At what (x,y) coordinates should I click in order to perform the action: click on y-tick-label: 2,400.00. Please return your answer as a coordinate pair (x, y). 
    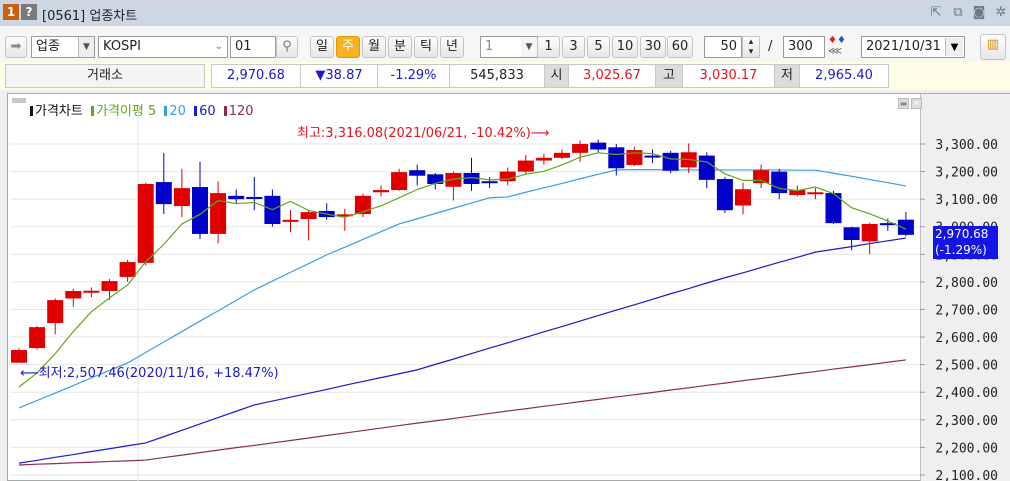
    Looking at the image, I should click on (966, 393).